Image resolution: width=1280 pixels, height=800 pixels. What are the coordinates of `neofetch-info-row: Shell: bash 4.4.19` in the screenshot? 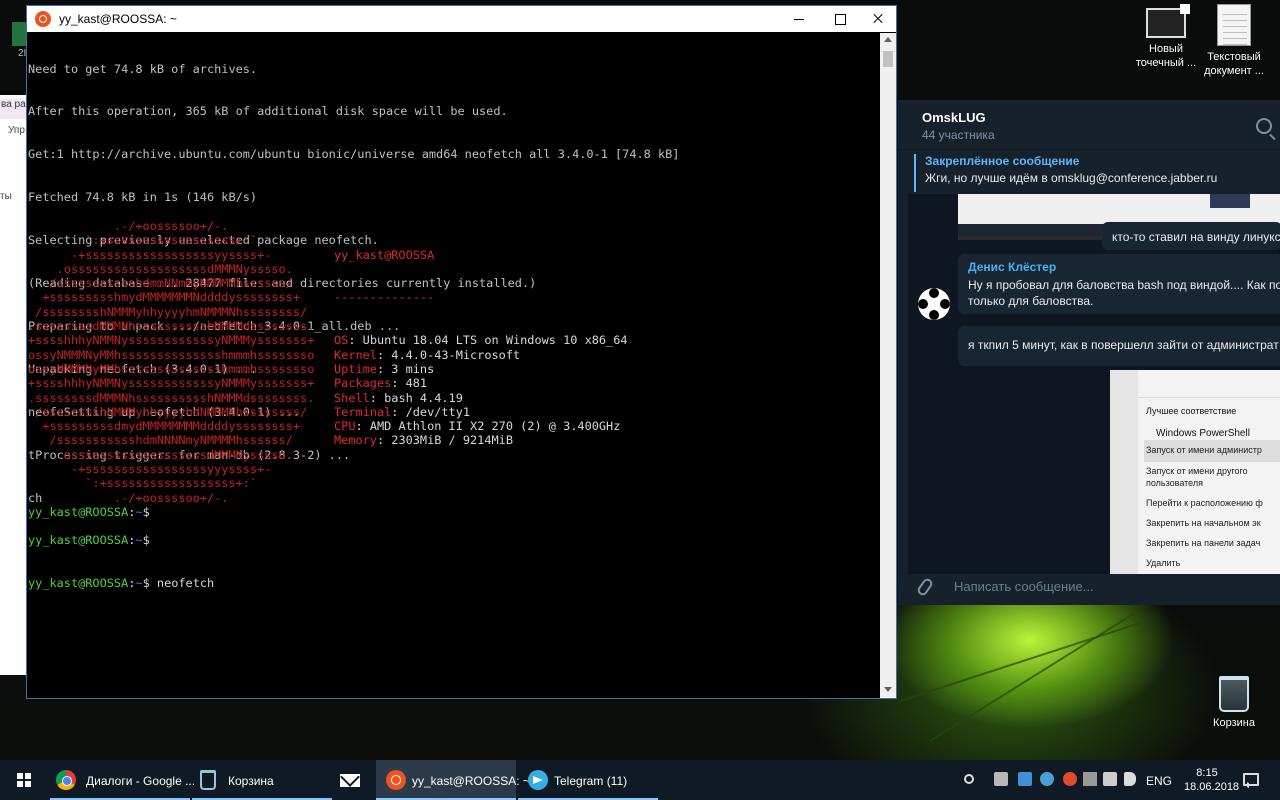 It's located at (398, 397).